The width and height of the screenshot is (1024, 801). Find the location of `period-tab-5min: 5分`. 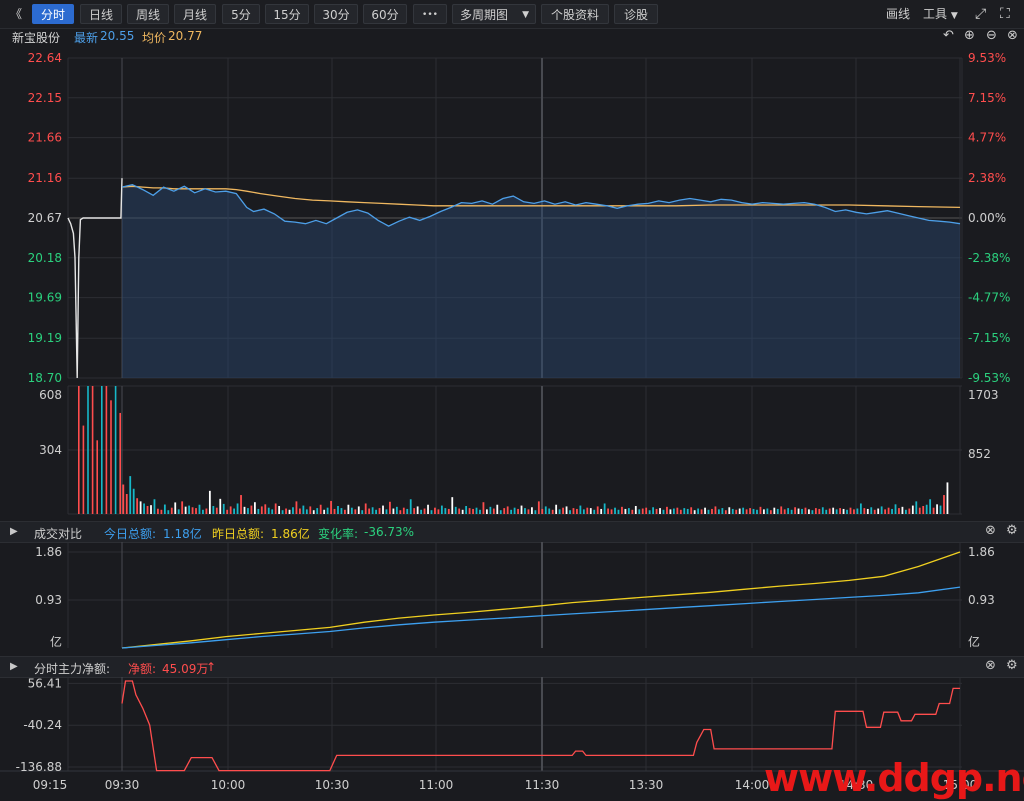

period-tab-5min: 5分 is located at coordinates (241, 14).